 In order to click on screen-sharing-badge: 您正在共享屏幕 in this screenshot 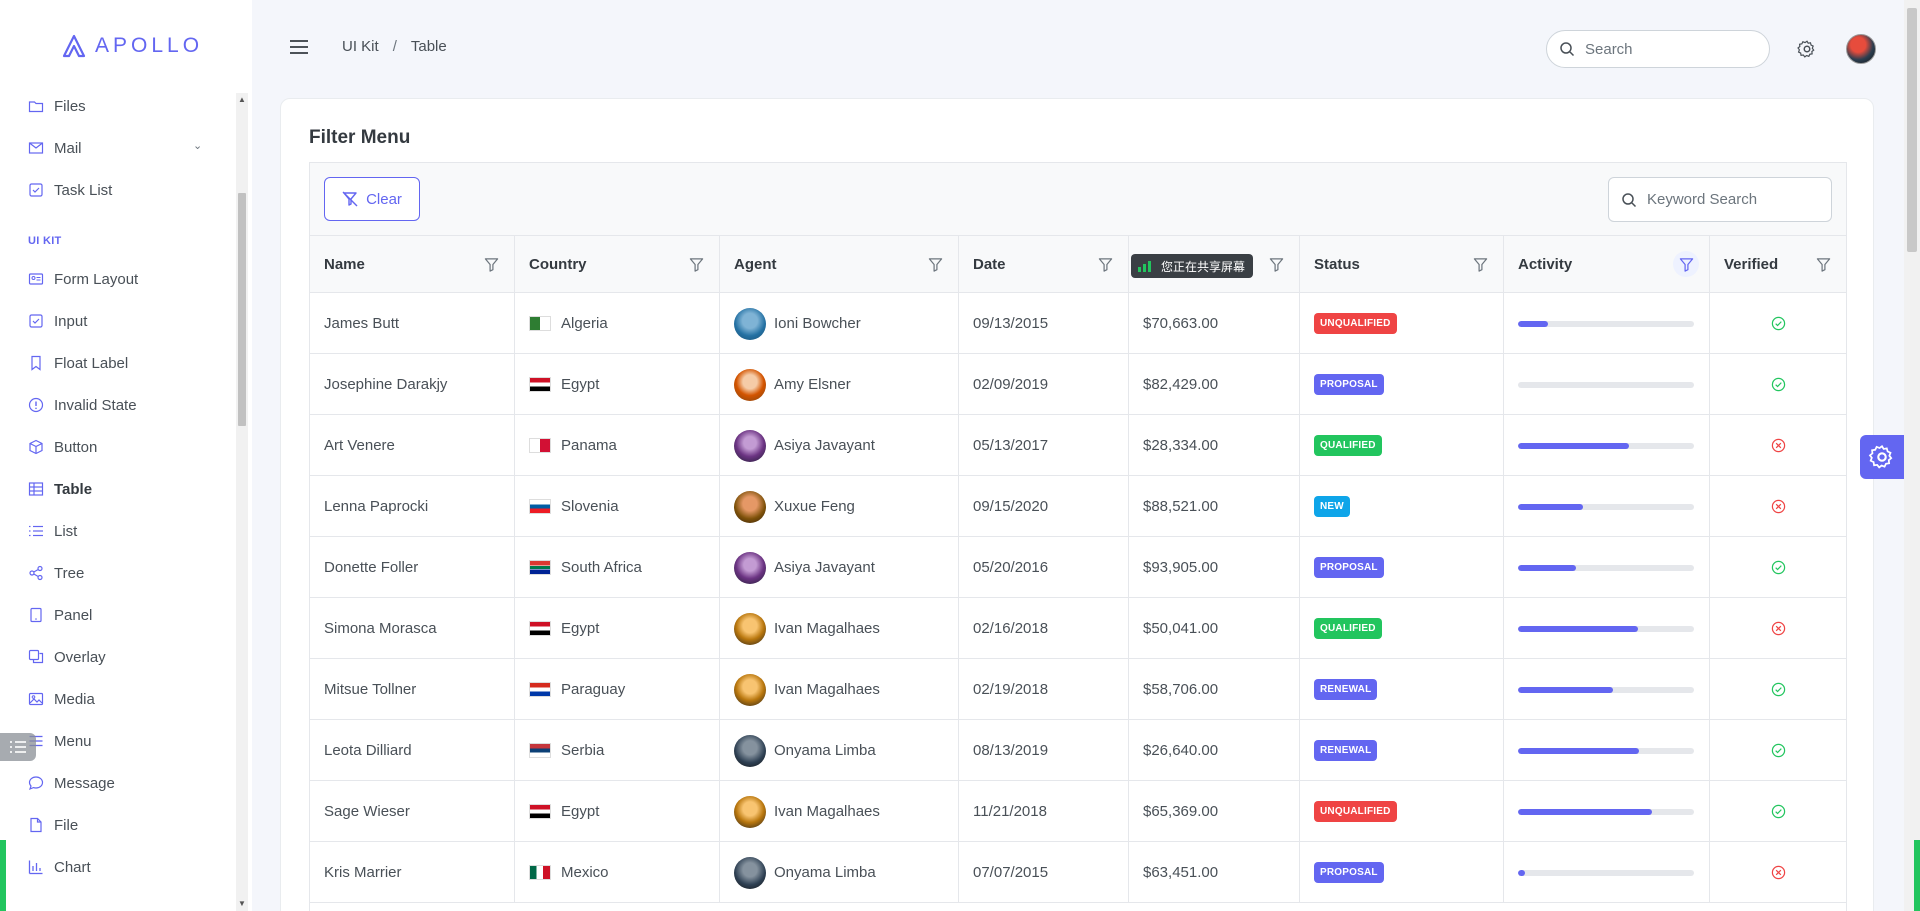, I will do `click(1192, 266)`.